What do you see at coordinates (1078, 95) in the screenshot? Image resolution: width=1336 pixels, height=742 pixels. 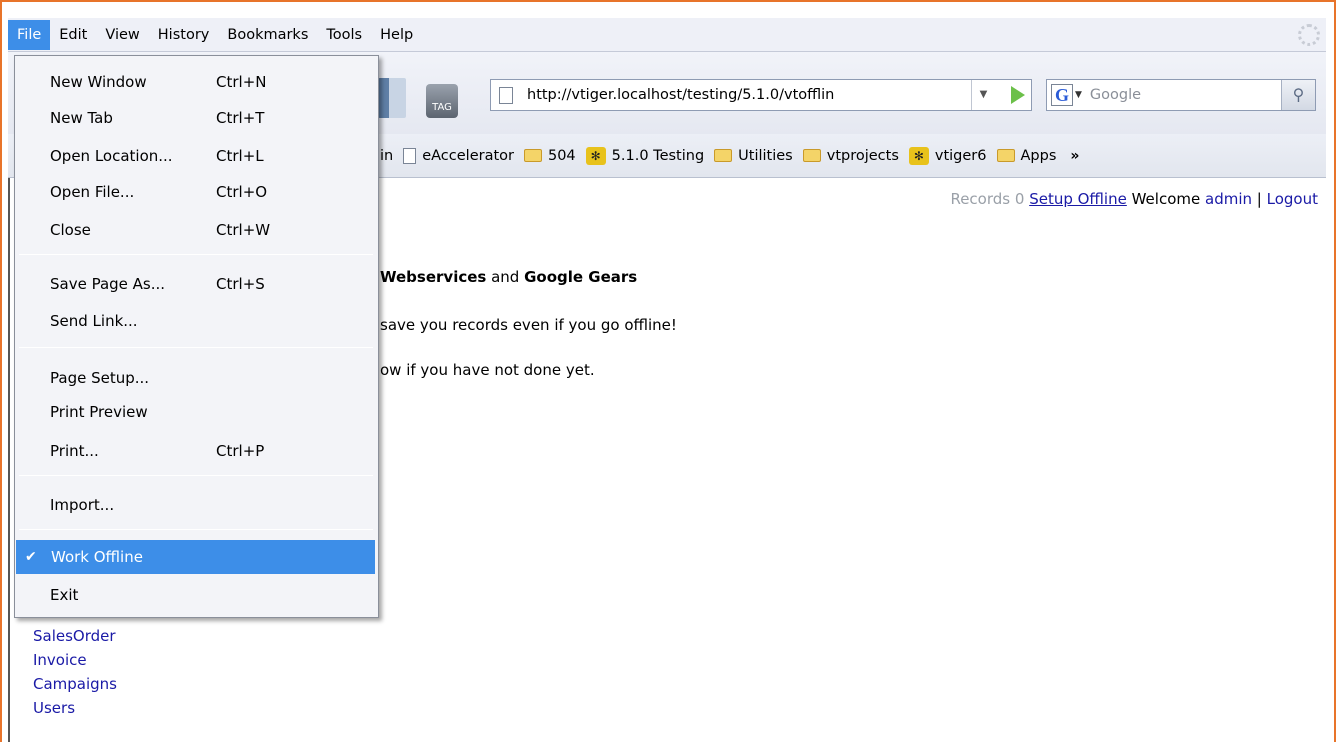 I see `search-engine-dropdown-icon: ▼` at bounding box center [1078, 95].